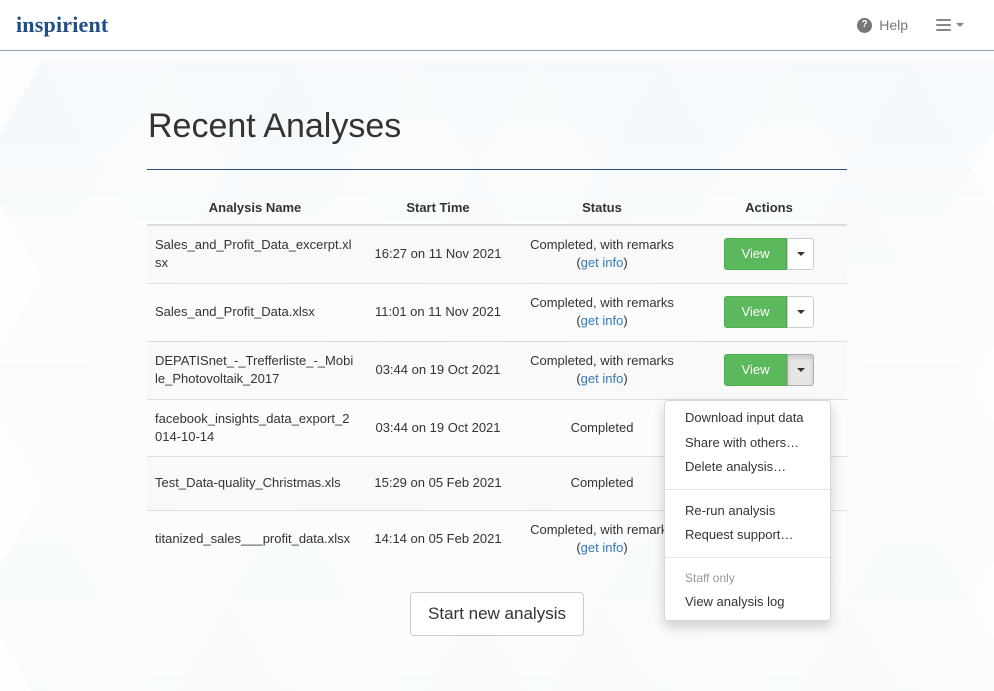  Describe the element at coordinates (255, 208) in the screenshot. I see `column-header-analysis-name: Analysis Name` at that location.